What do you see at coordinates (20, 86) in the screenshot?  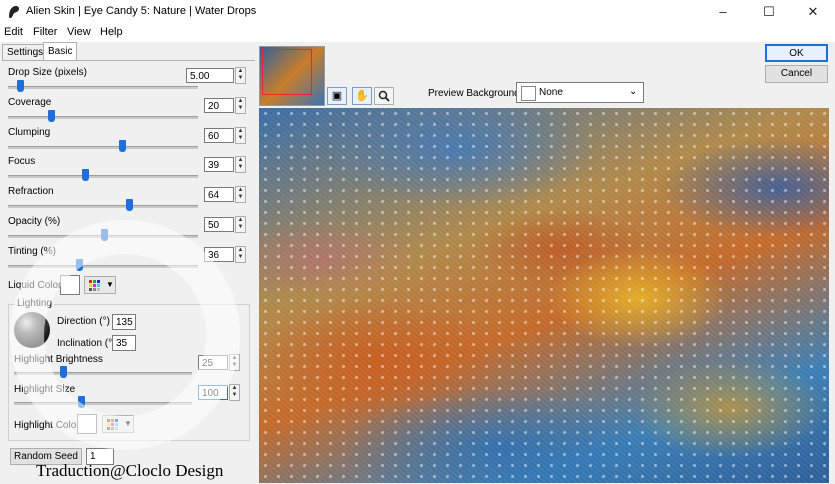 I see `drop-size-slider` at bounding box center [20, 86].